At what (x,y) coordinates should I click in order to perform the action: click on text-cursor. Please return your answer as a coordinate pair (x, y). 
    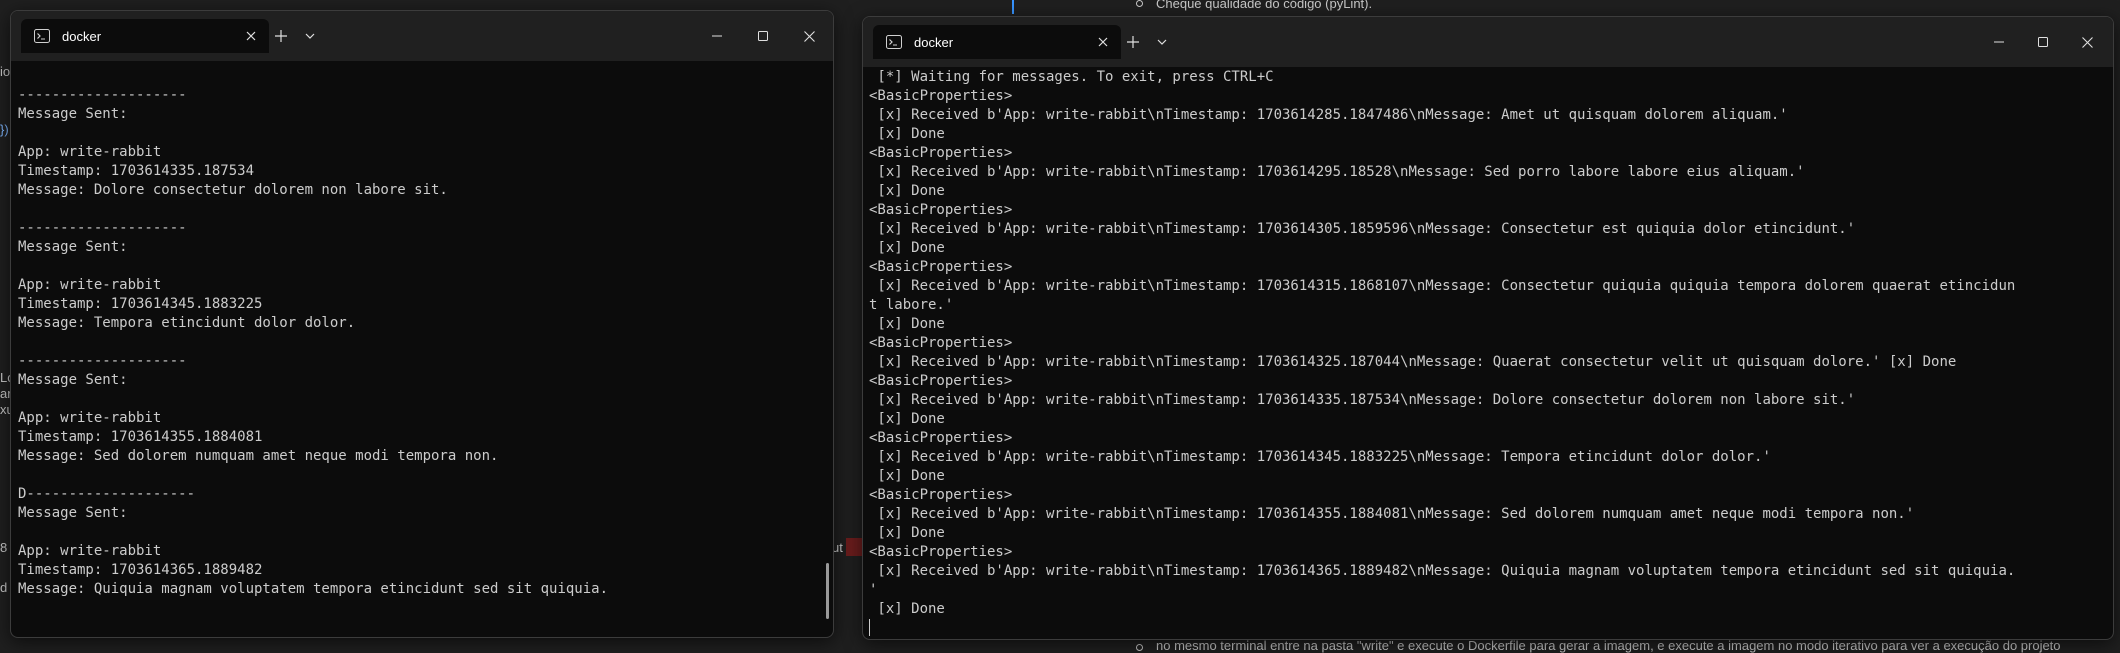
    Looking at the image, I should click on (869, 627).